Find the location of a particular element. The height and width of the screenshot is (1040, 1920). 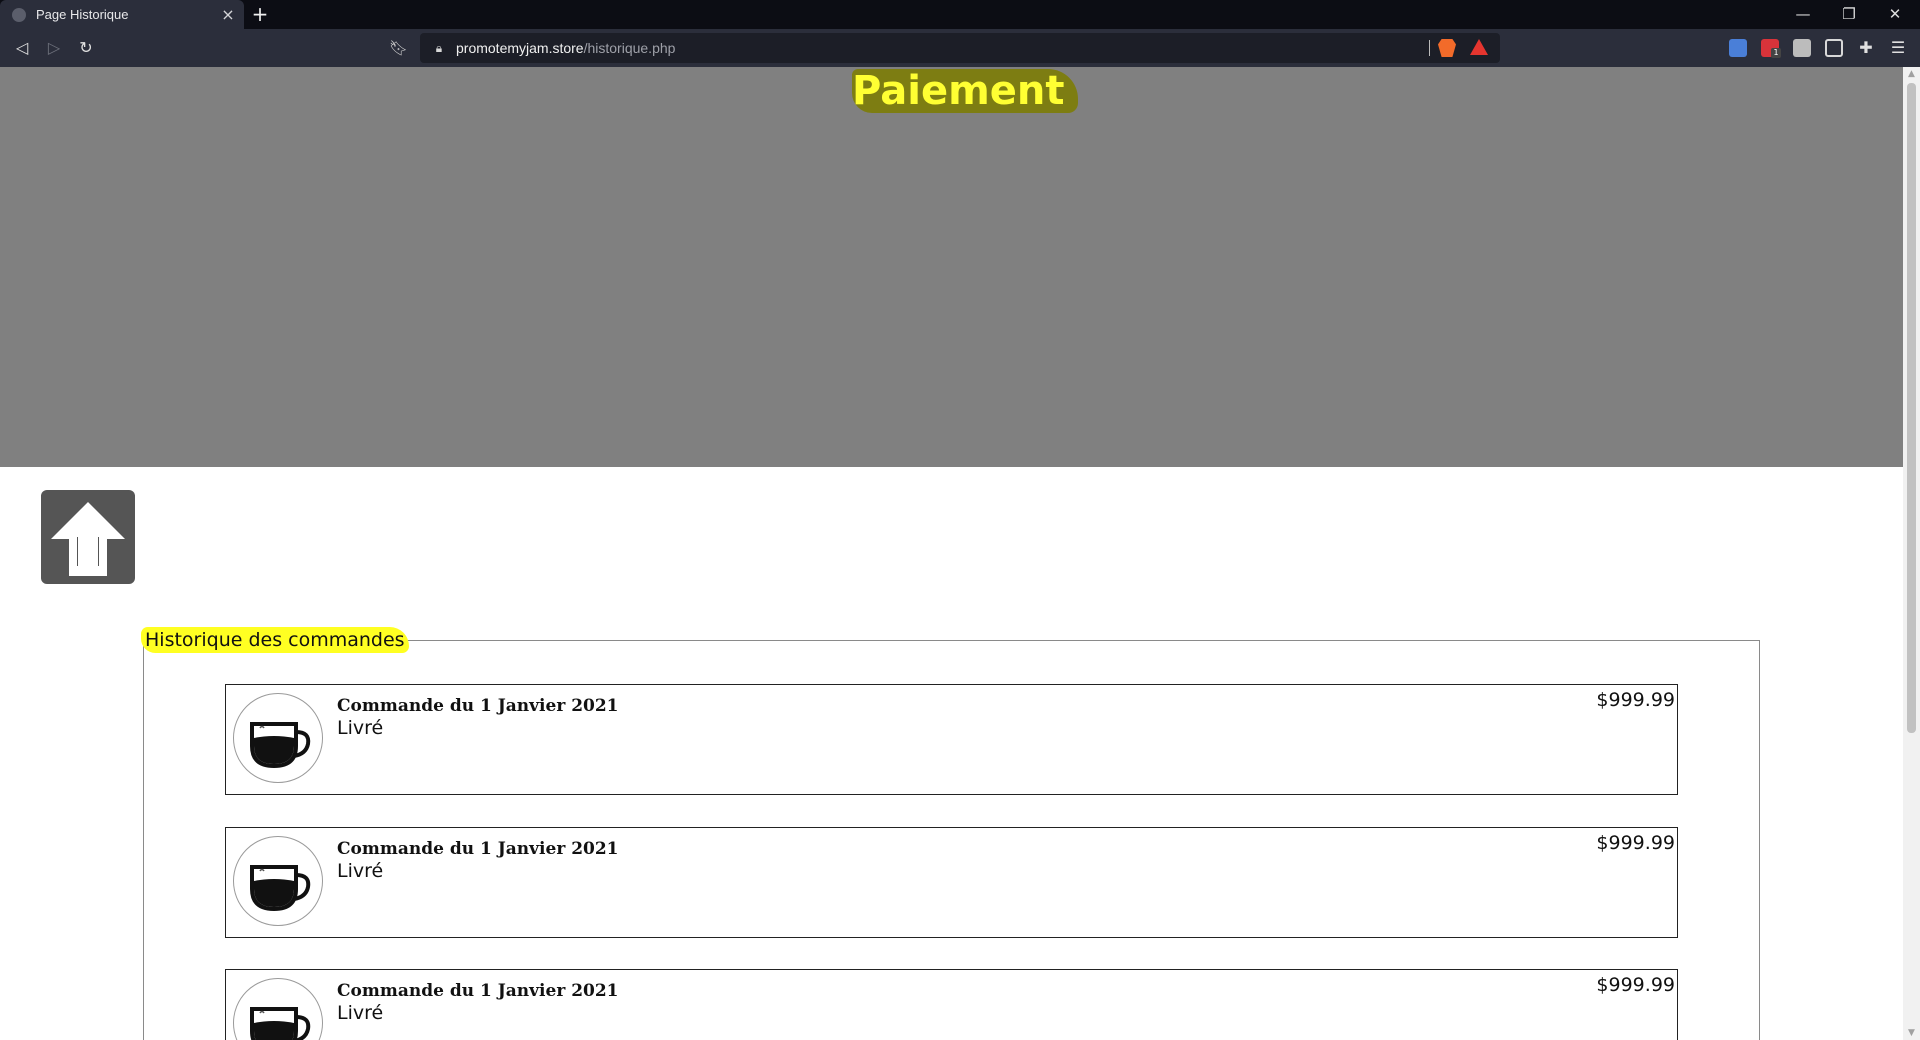

puzzle-icon: ✚ is located at coordinates (1866, 48).